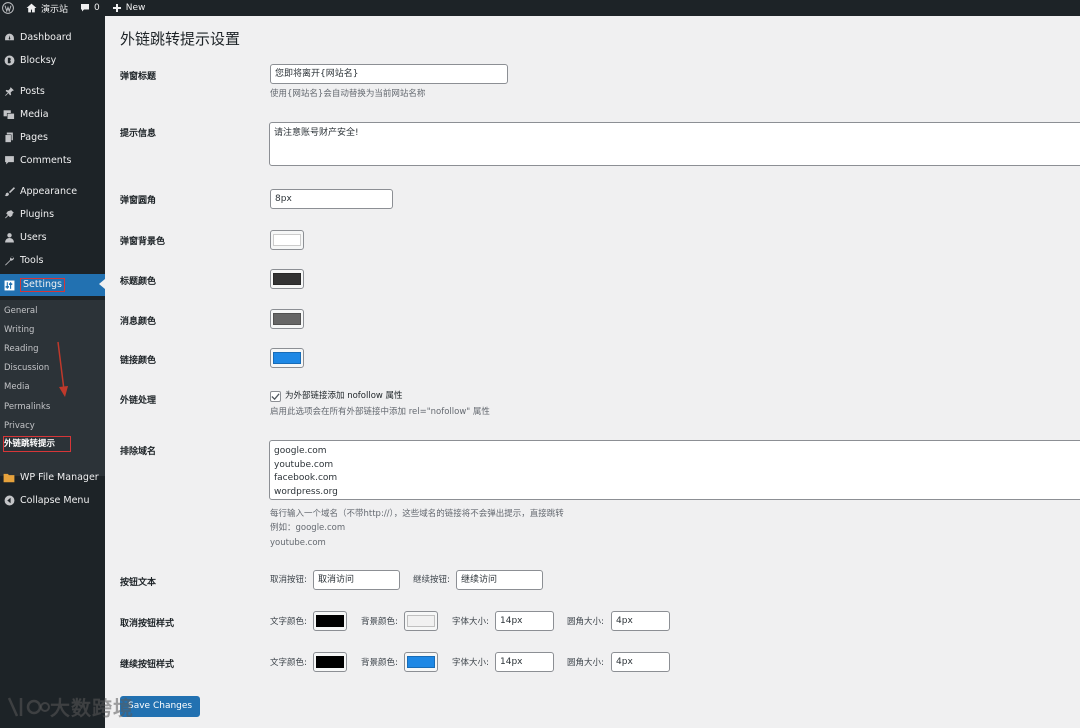 The width and height of the screenshot is (1080, 728). Describe the element at coordinates (524, 621) in the screenshot. I see `cancel-font-size-input: 14px` at that location.